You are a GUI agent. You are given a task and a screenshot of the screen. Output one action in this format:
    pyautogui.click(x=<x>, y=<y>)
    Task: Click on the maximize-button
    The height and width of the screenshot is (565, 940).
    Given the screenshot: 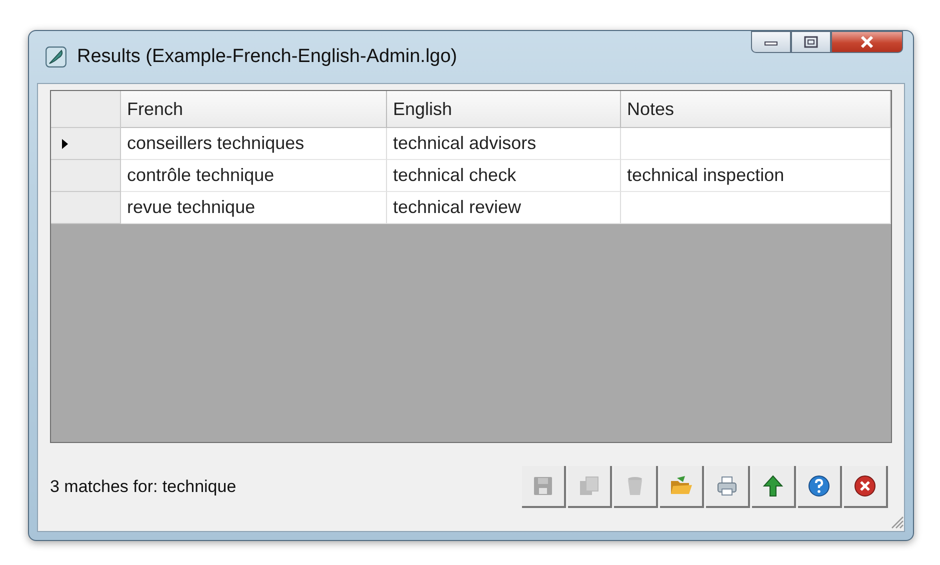 What is the action you would take?
    pyautogui.click(x=811, y=42)
    